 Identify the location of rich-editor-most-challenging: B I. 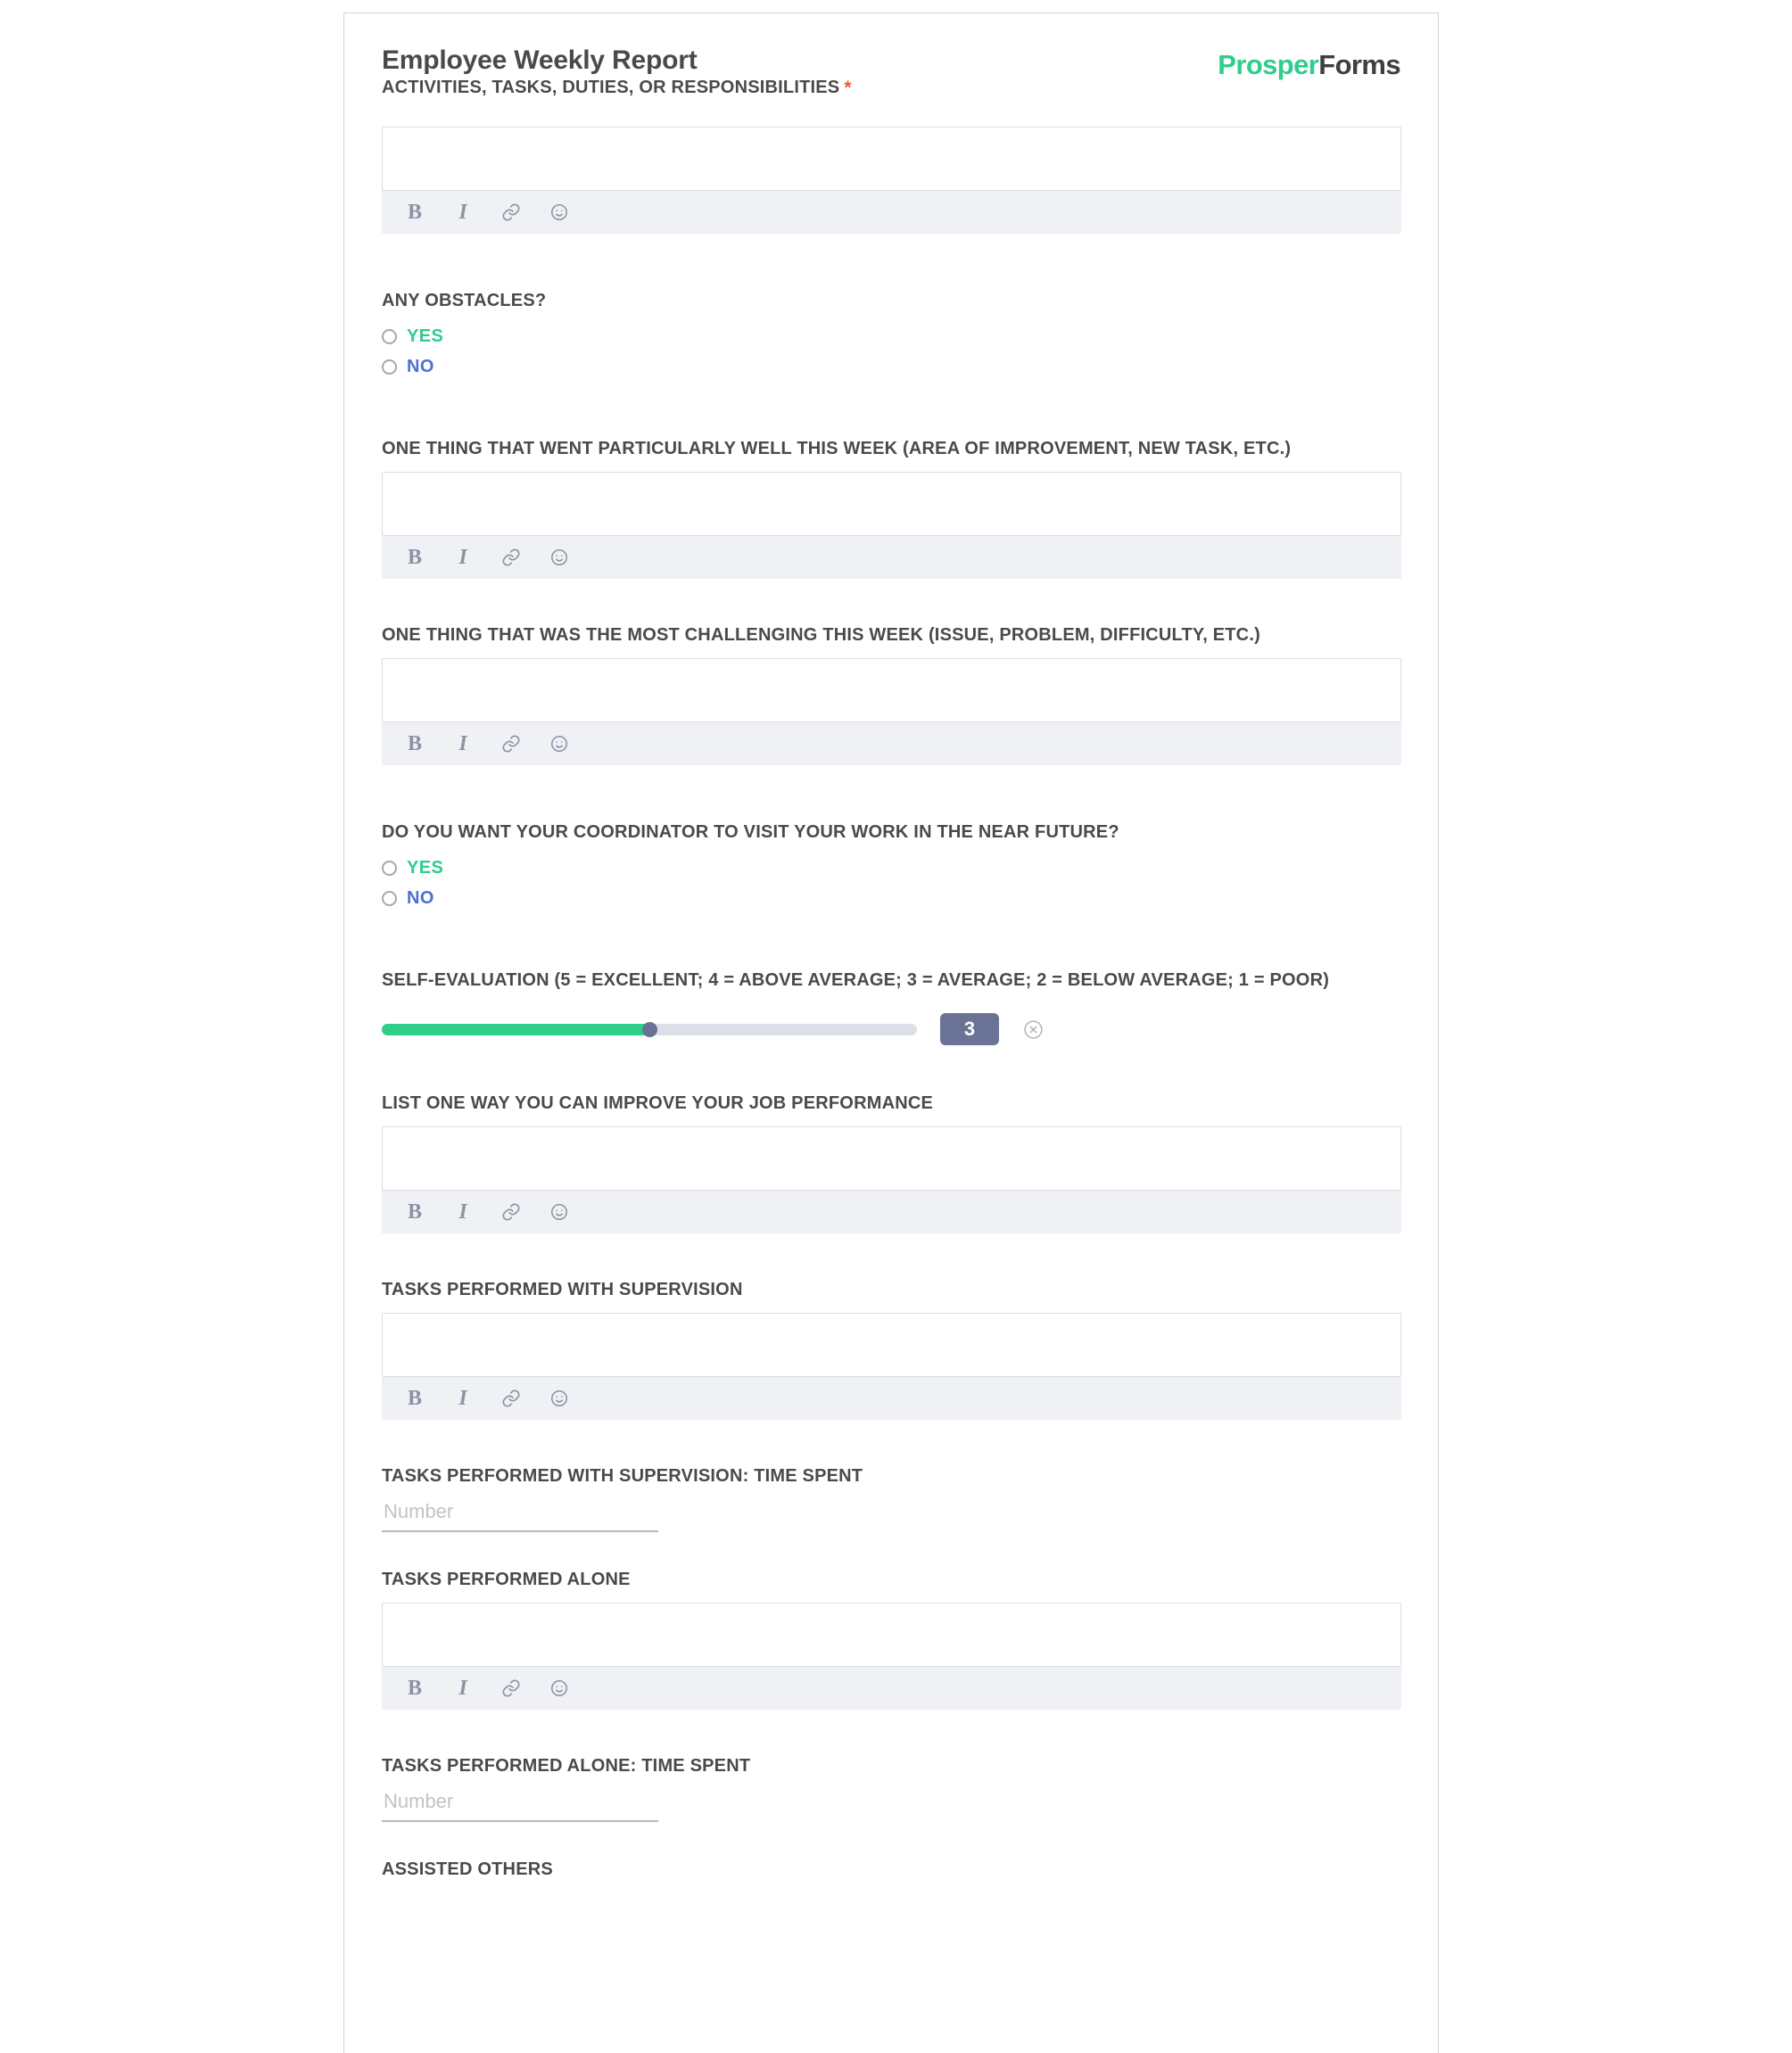
(891, 712).